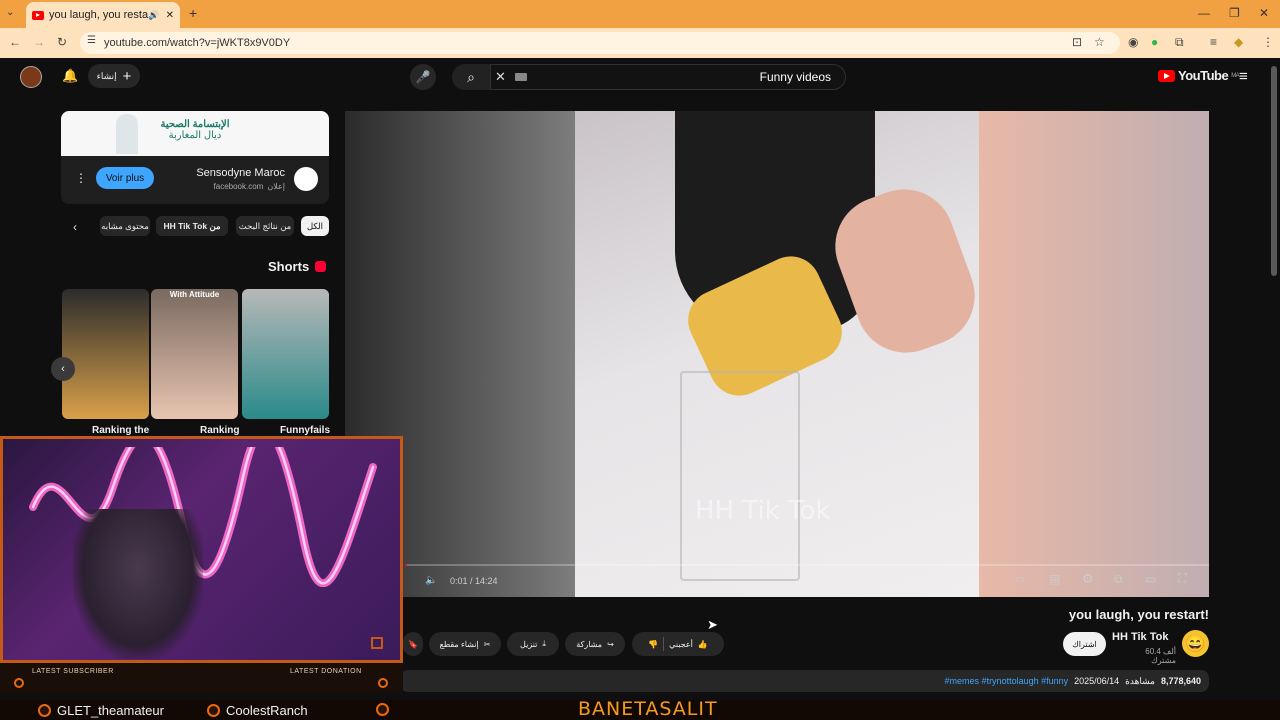  Describe the element at coordinates (1118, 579) in the screenshot. I see `miniplayer-icon: ⧉` at that location.